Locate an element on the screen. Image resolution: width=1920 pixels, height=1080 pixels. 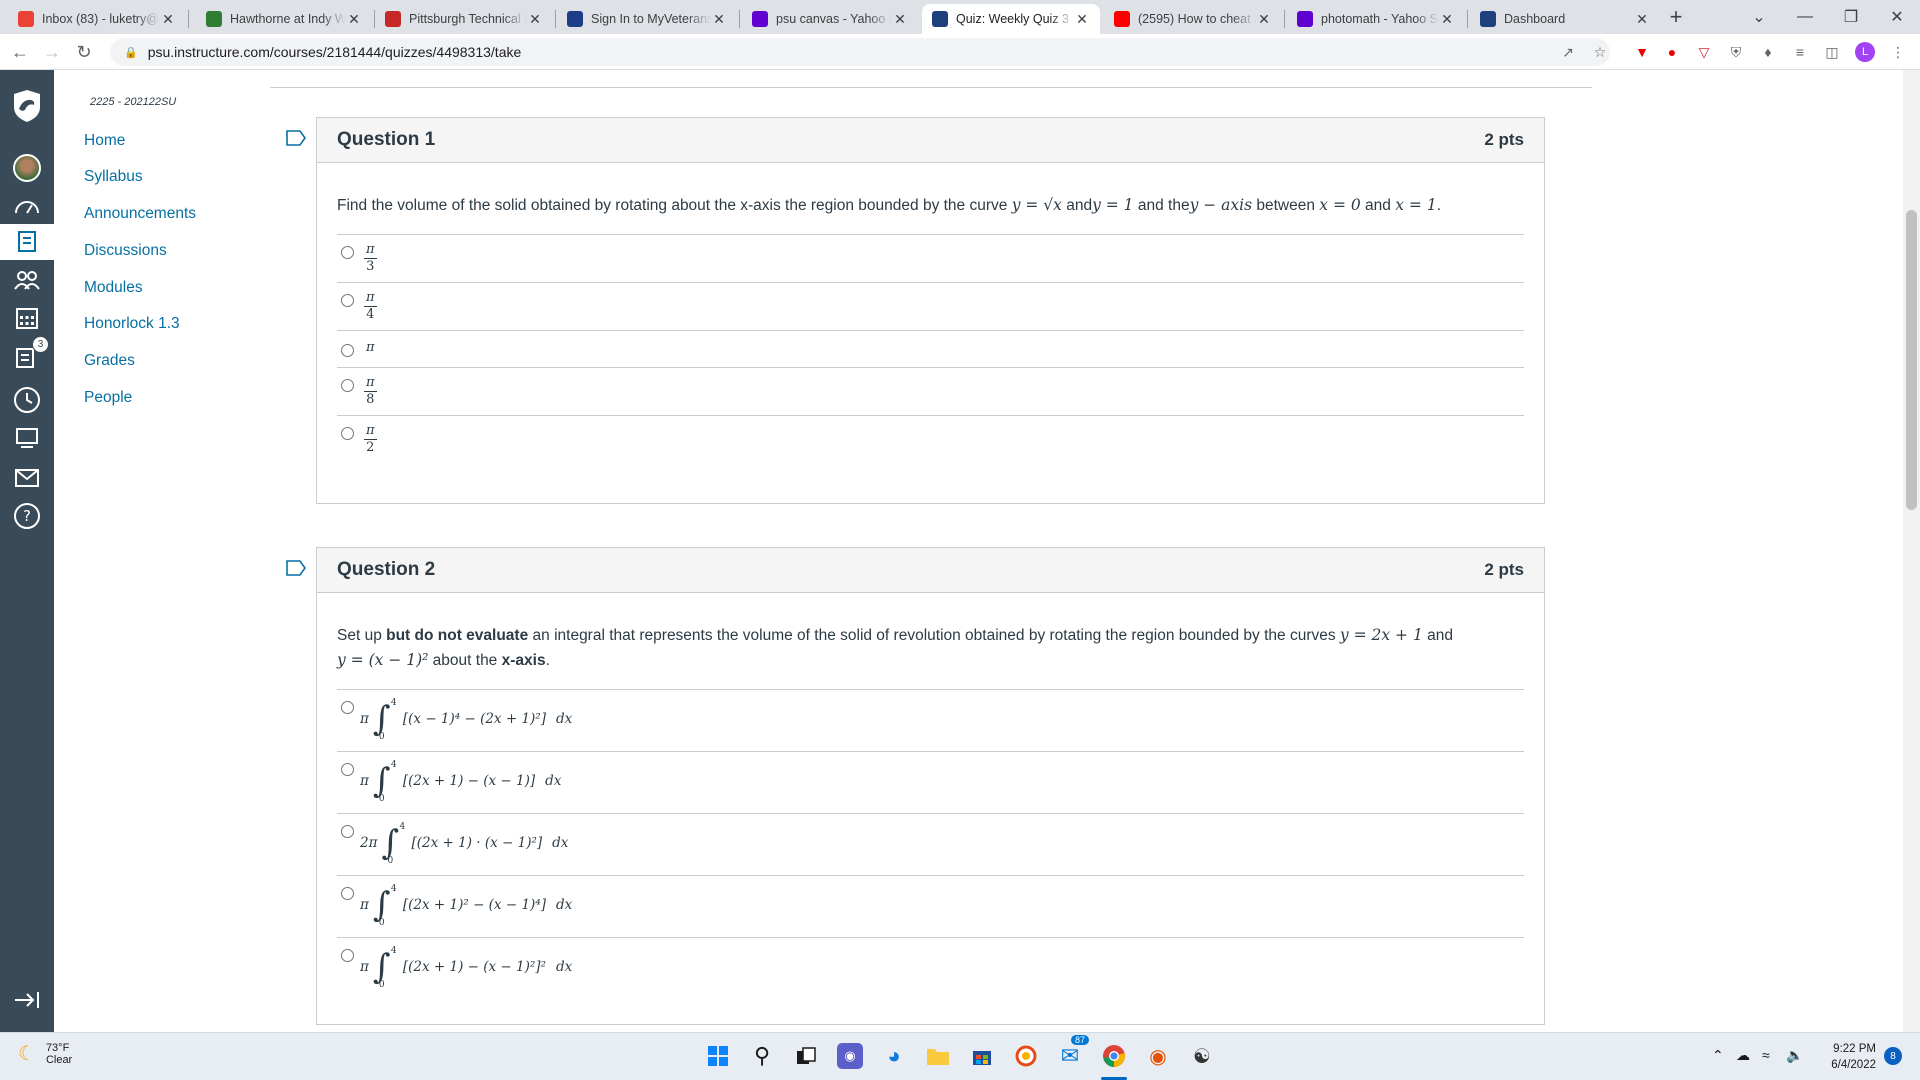
tab-search-icon: ⌄ is located at coordinates (1759, 17).